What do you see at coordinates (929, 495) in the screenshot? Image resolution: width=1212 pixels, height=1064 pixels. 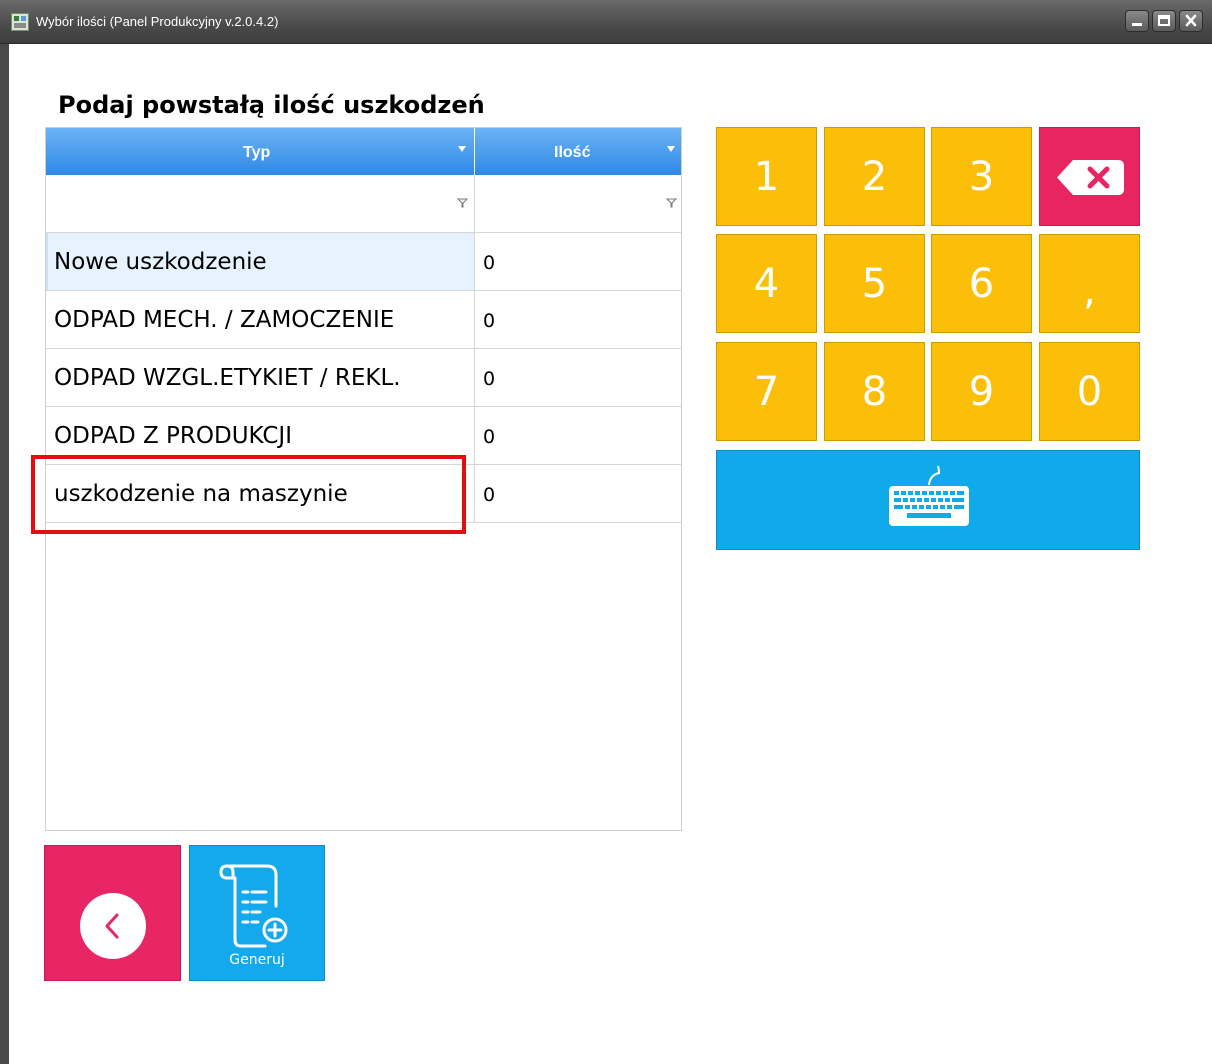 I see `keyboard-icon` at bounding box center [929, 495].